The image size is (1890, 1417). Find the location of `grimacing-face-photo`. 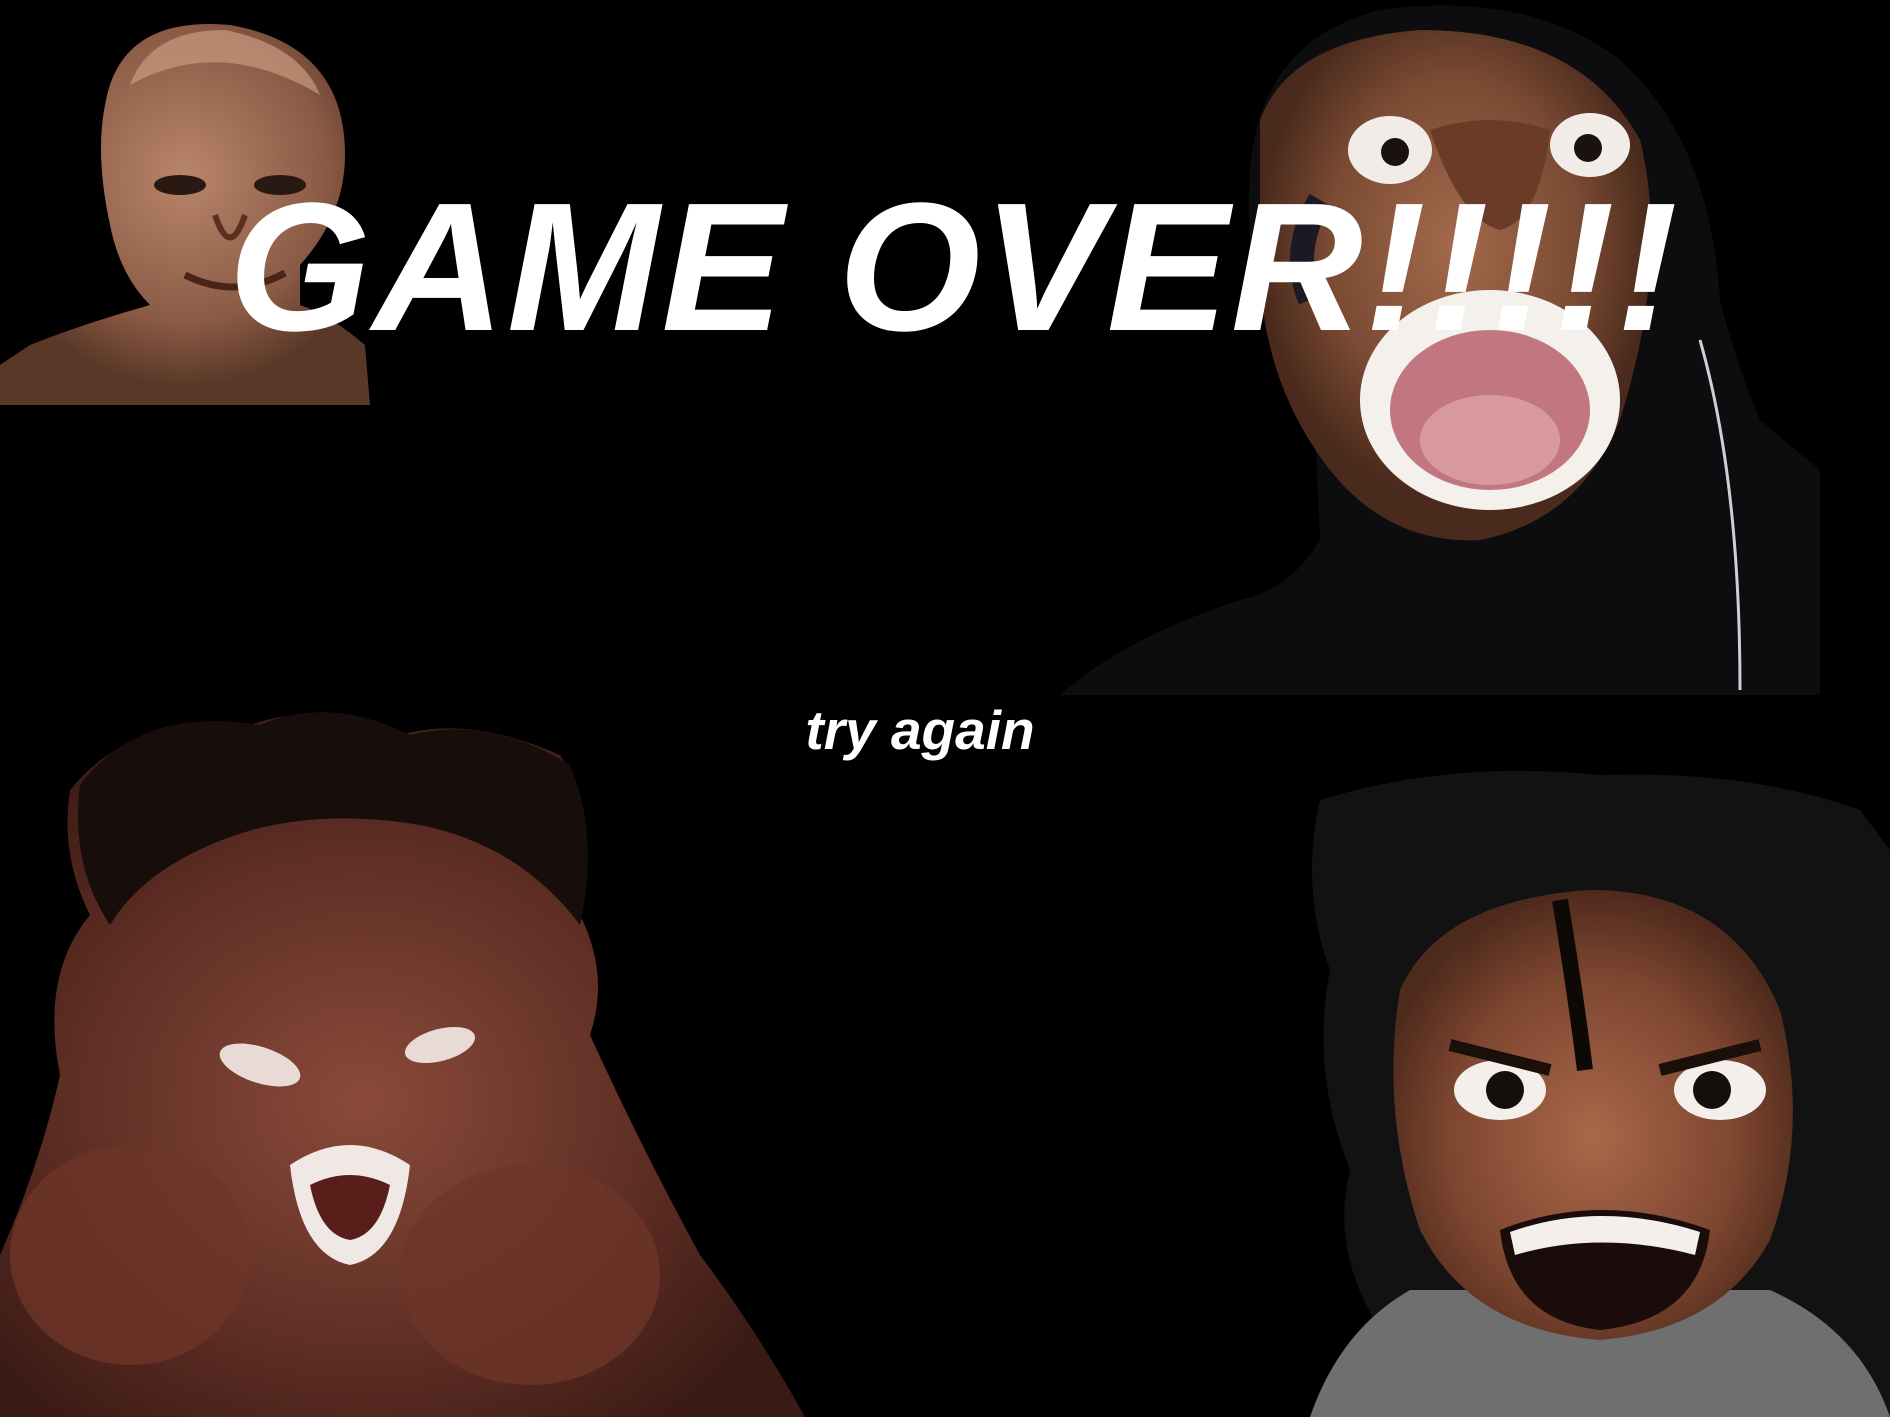

grimacing-face-photo is located at coordinates (1595, 1093).